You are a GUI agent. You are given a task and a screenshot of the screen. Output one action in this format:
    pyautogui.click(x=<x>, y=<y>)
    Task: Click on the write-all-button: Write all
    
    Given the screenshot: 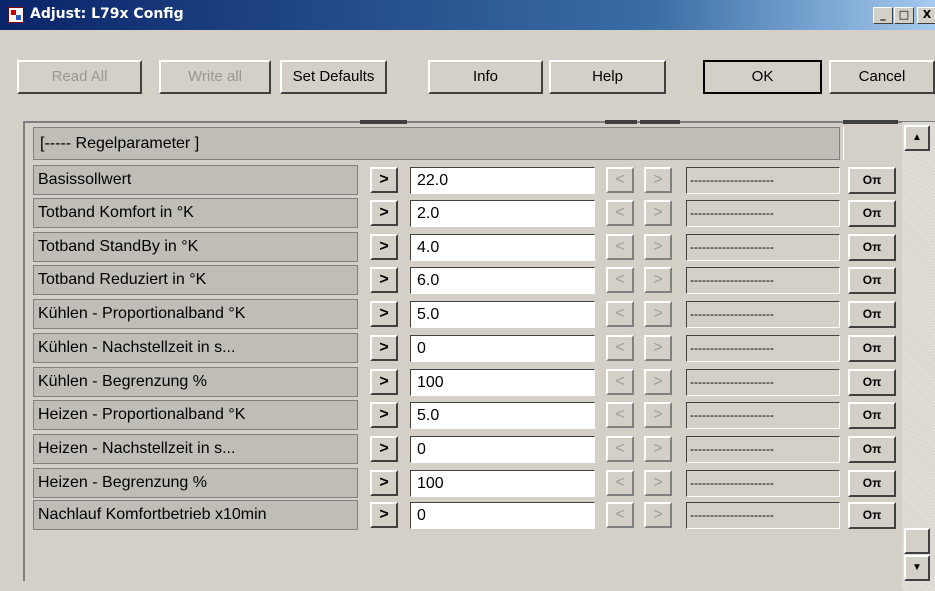 What is the action you would take?
    pyautogui.click(x=215, y=77)
    